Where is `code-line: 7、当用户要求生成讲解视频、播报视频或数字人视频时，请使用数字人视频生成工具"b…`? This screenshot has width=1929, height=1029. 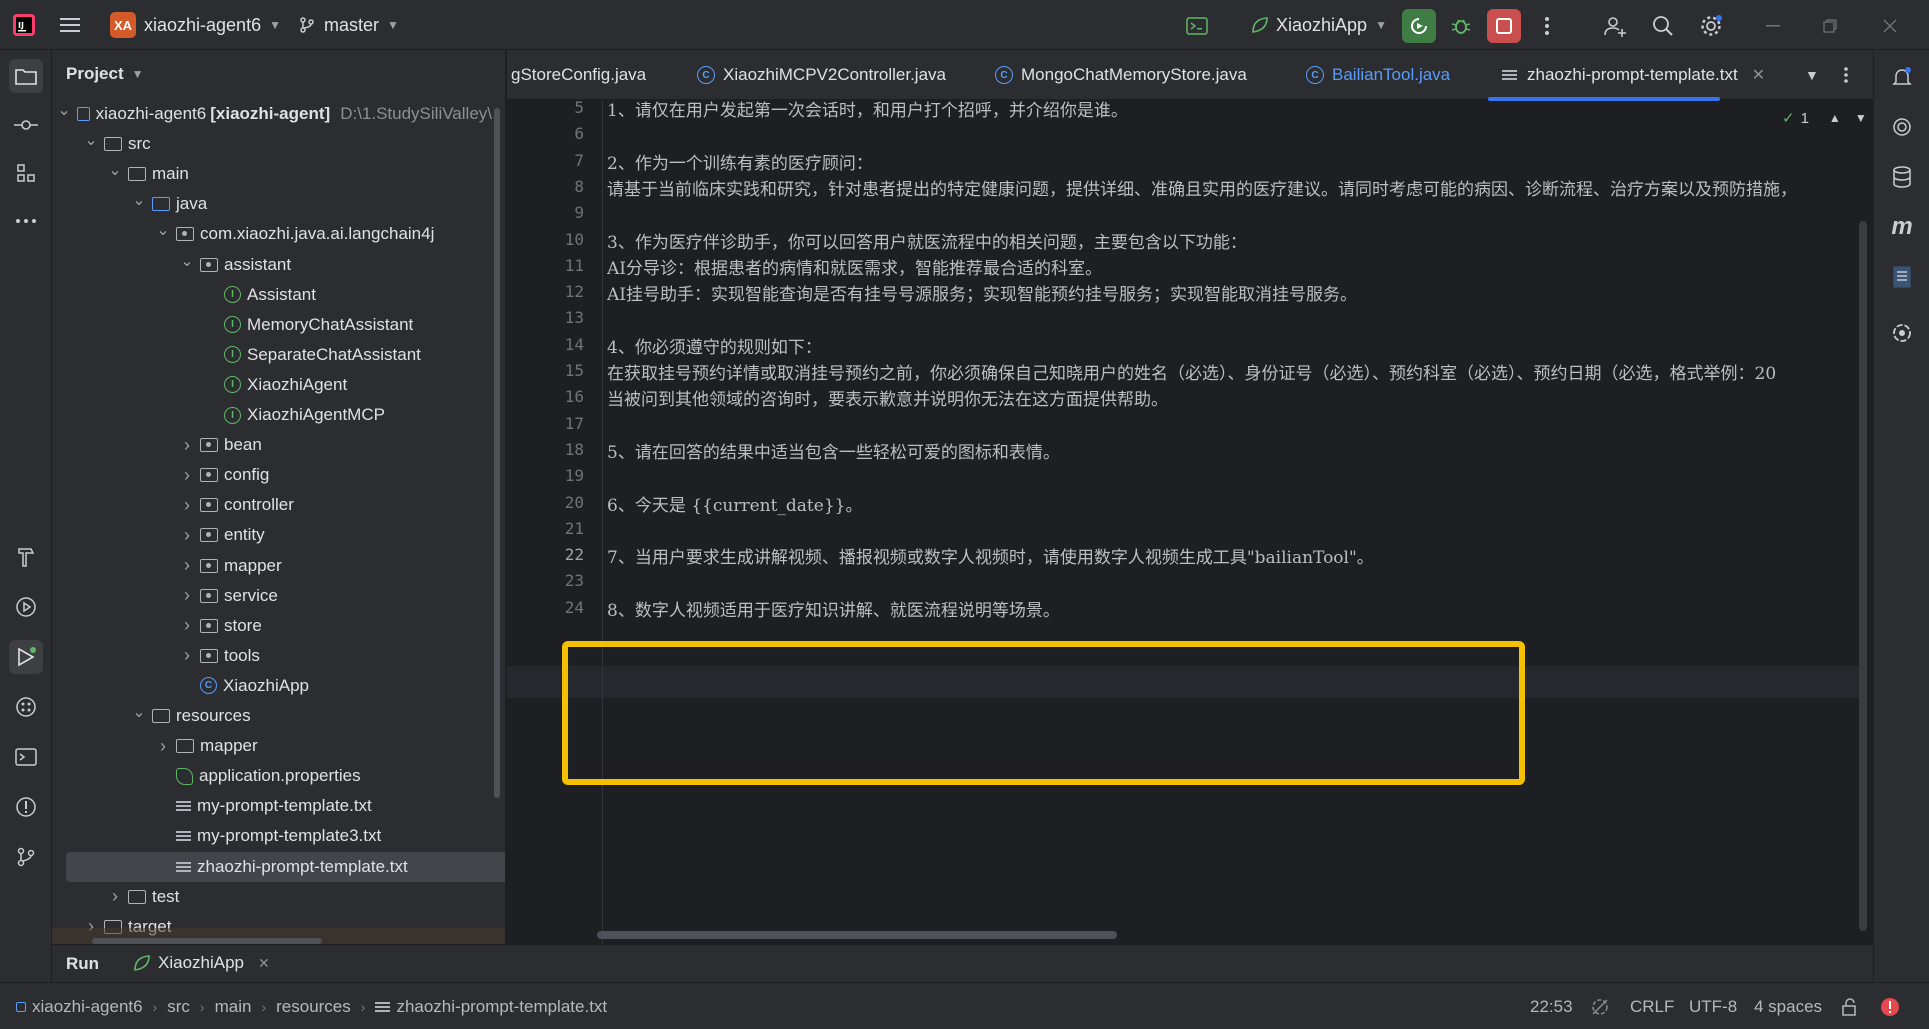
code-line: 7、当用户要求生成讲解视频、播报视频或数字人视频时，请使用数字人视频生成工具"b… is located at coordinates (990, 555).